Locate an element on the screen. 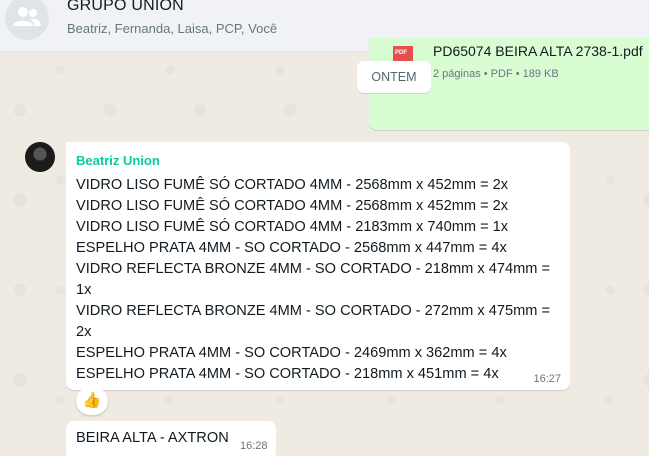 The width and height of the screenshot is (649, 456). sender-name: Beatriz Union is located at coordinates (118, 160).